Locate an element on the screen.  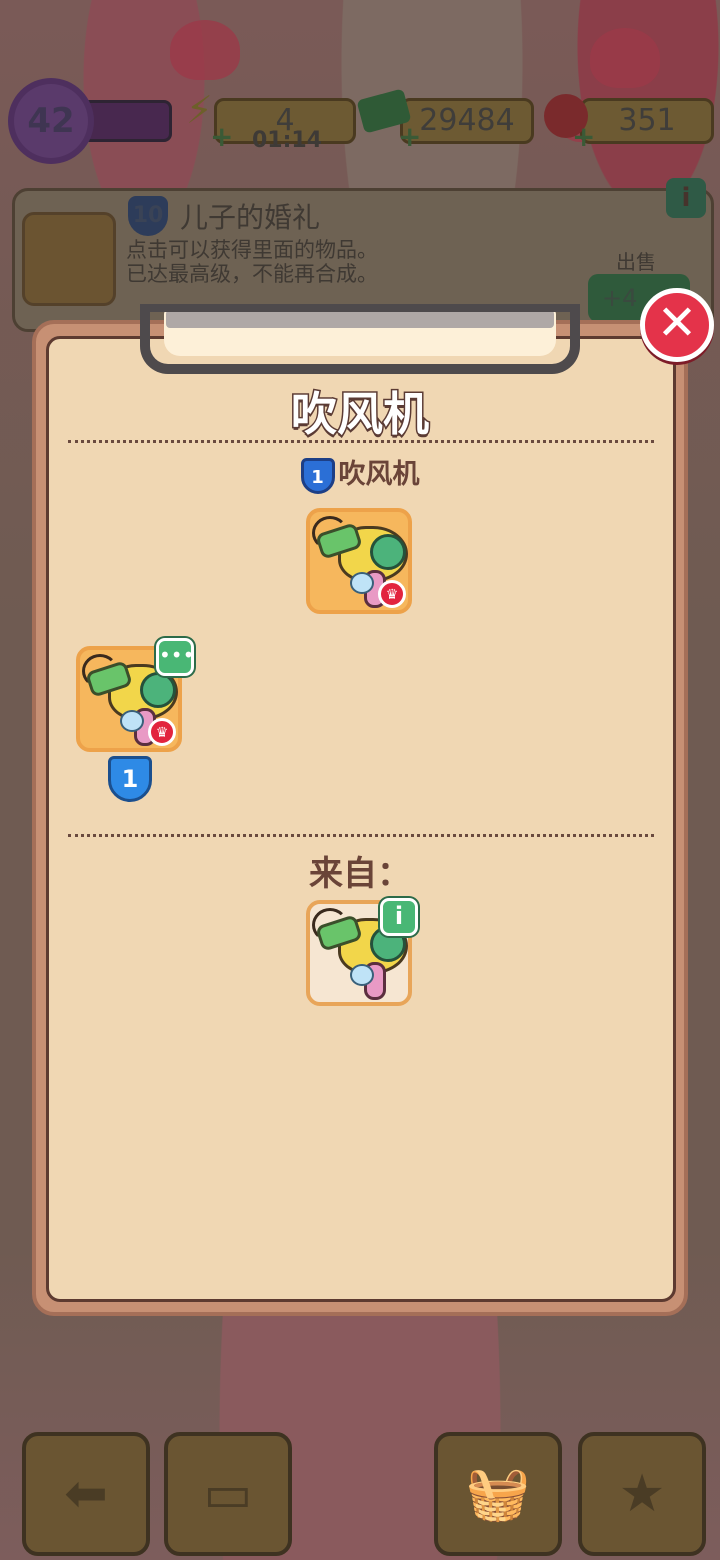
add-energy-icon: + is located at coordinates (221, 137).